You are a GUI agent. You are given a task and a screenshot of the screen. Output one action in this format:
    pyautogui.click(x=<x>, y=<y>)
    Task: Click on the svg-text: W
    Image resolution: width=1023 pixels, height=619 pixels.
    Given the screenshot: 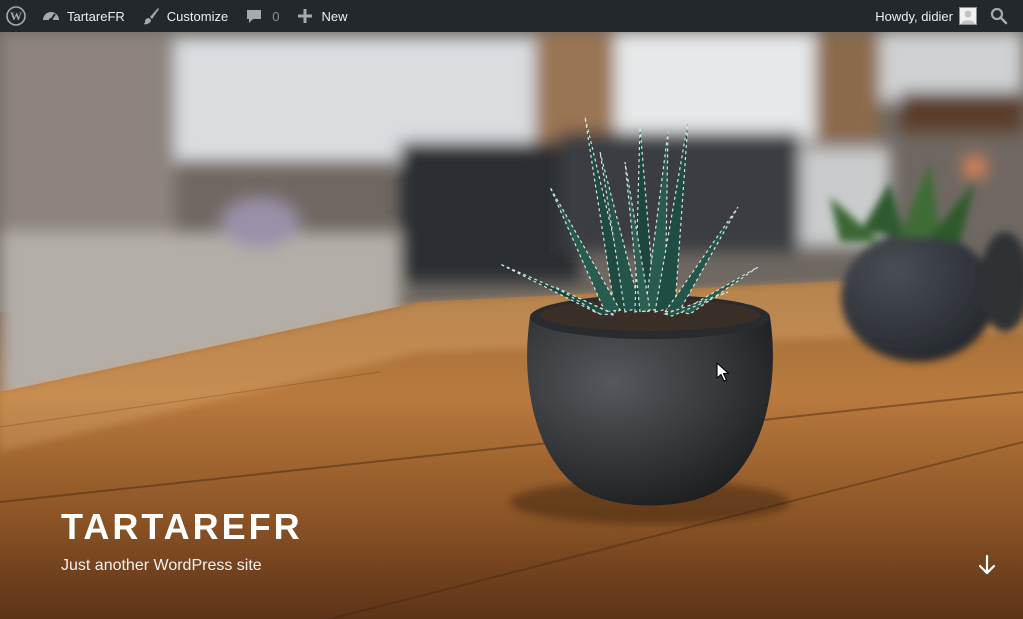 What is the action you would take?
    pyautogui.click(x=16, y=16)
    